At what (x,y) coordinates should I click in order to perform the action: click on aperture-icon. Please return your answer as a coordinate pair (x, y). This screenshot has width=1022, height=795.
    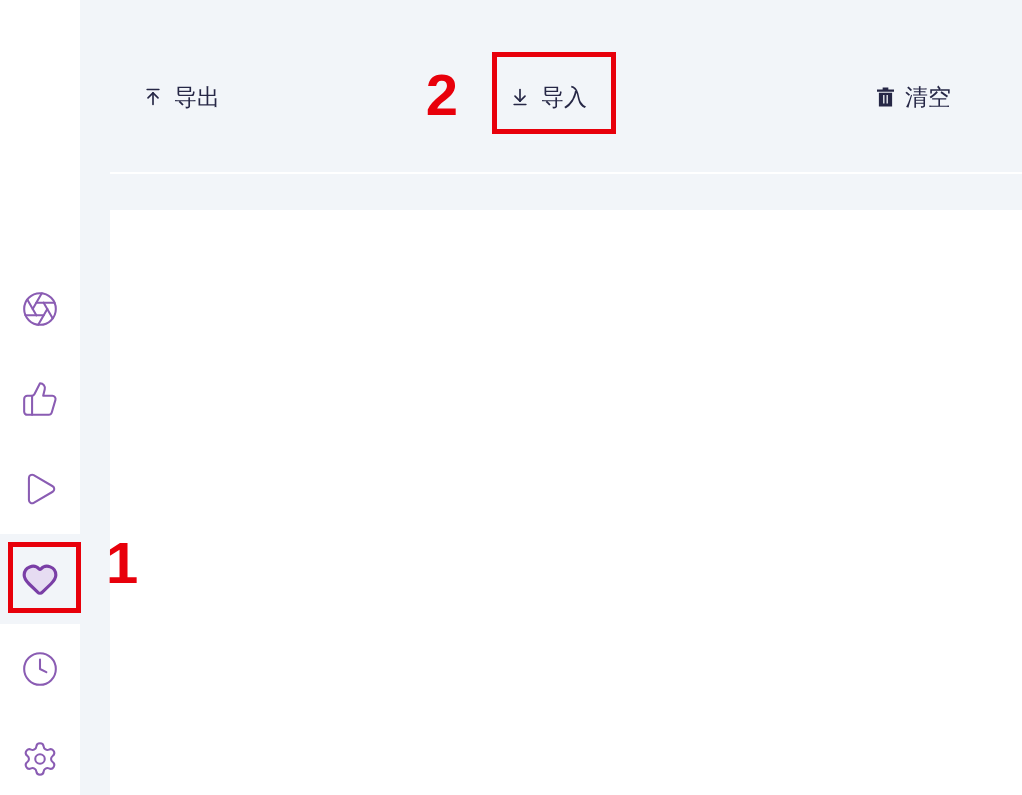
    Looking at the image, I should click on (40, 309).